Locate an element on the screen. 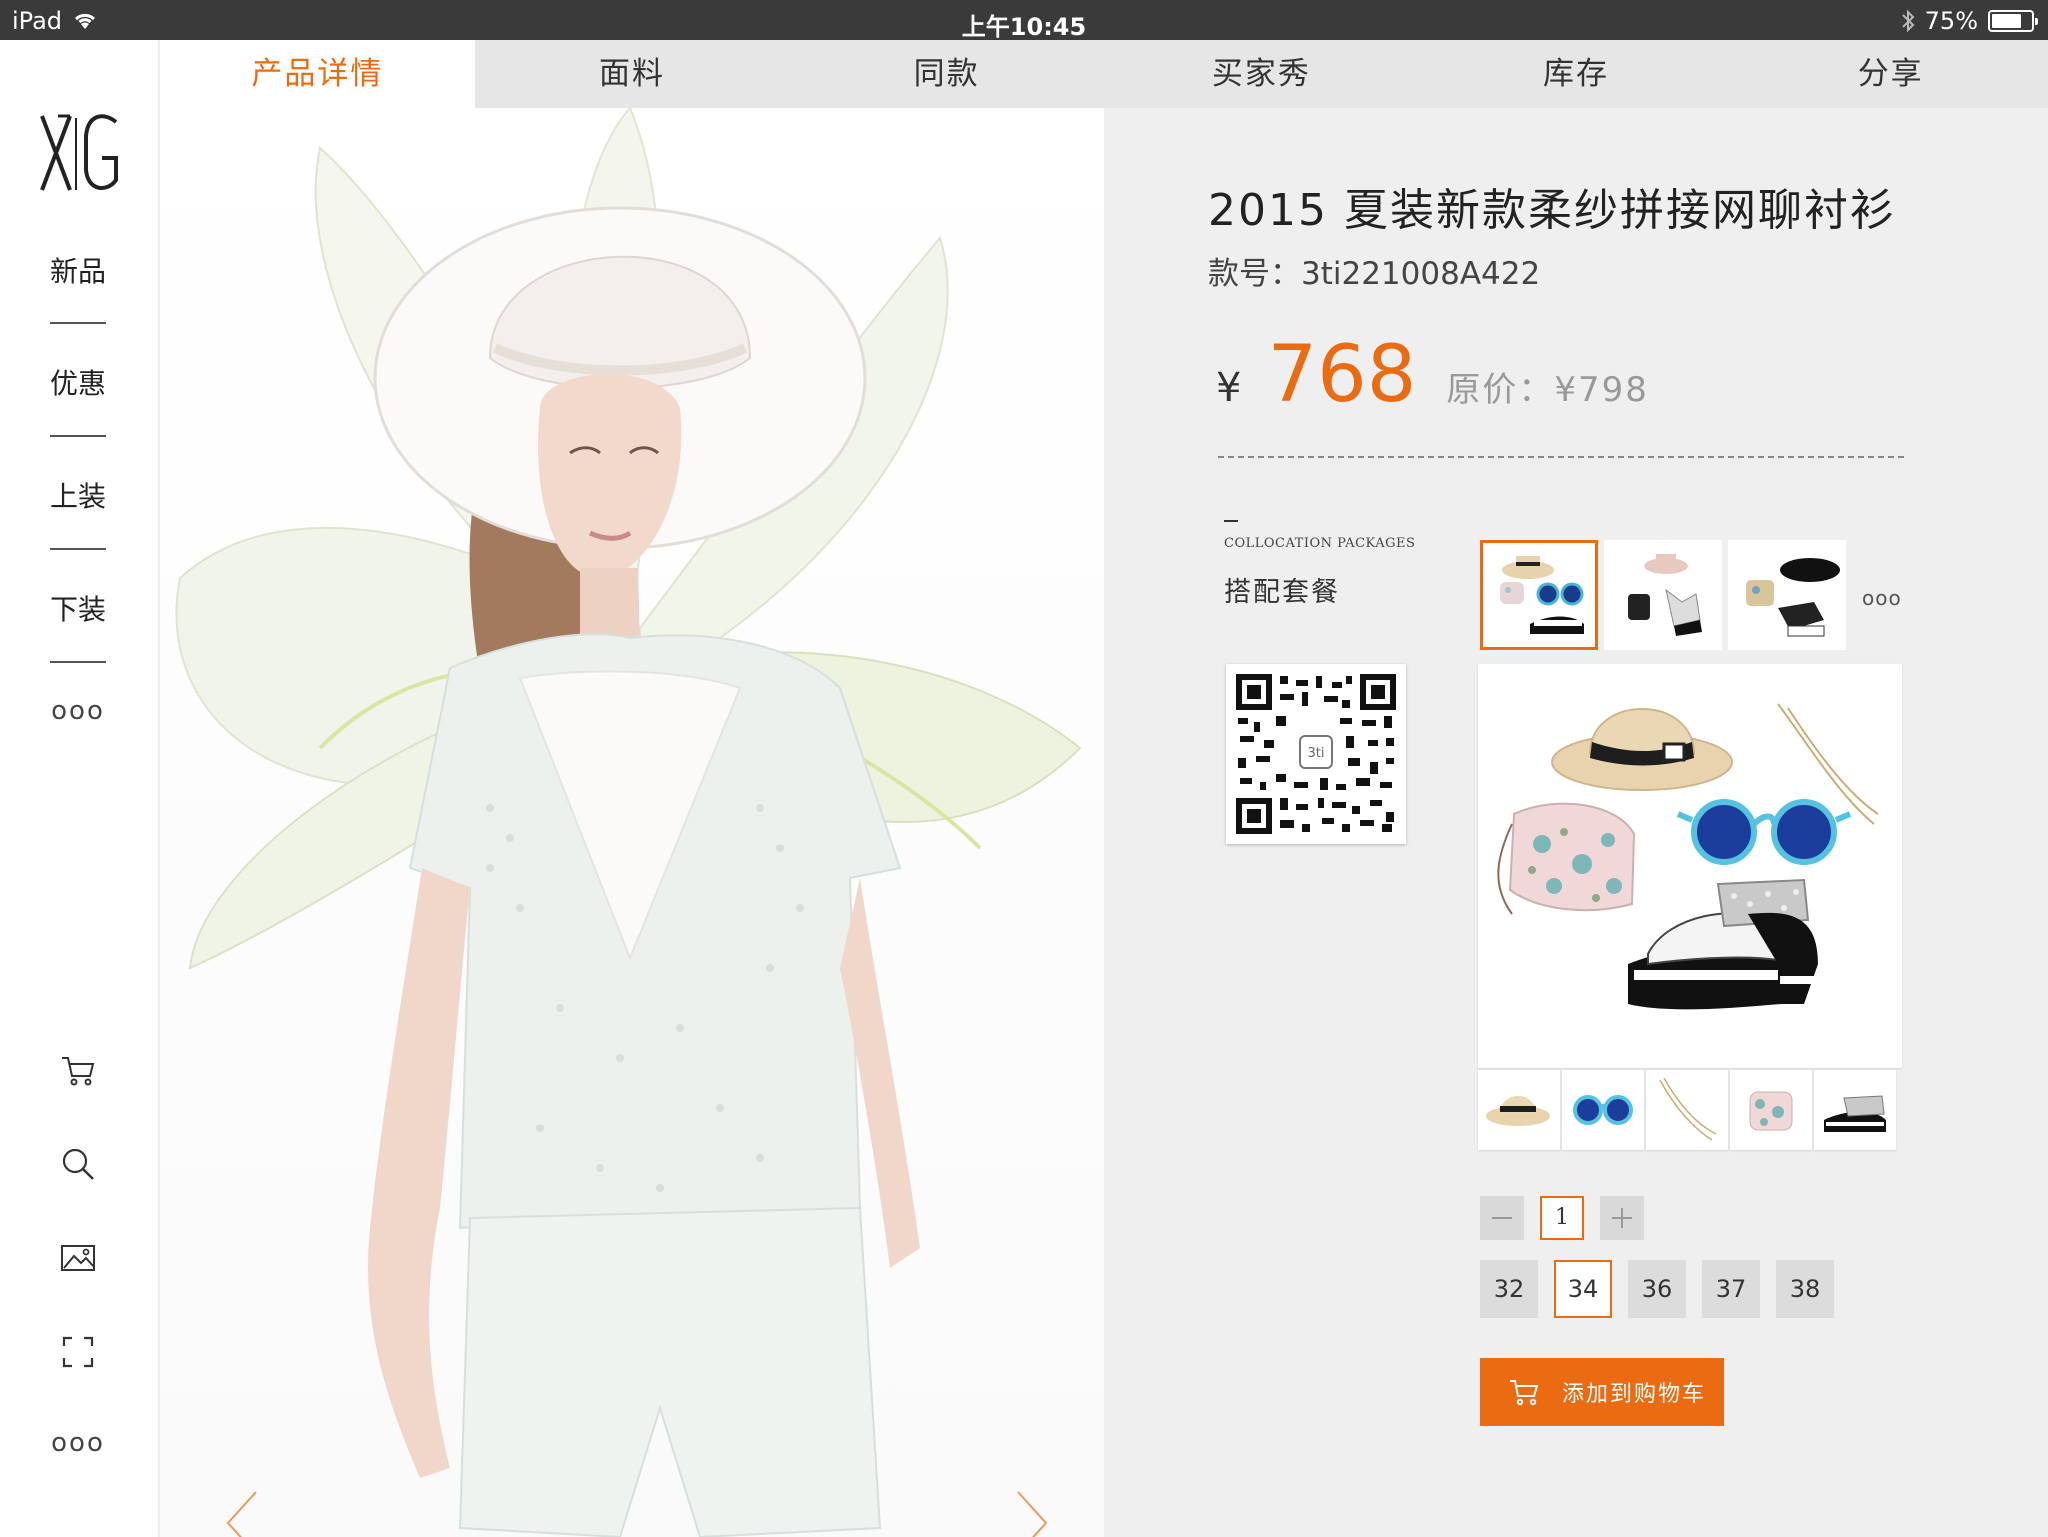 This screenshot has height=1537, width=2048. dashed-divider is located at coordinates (1561, 457).